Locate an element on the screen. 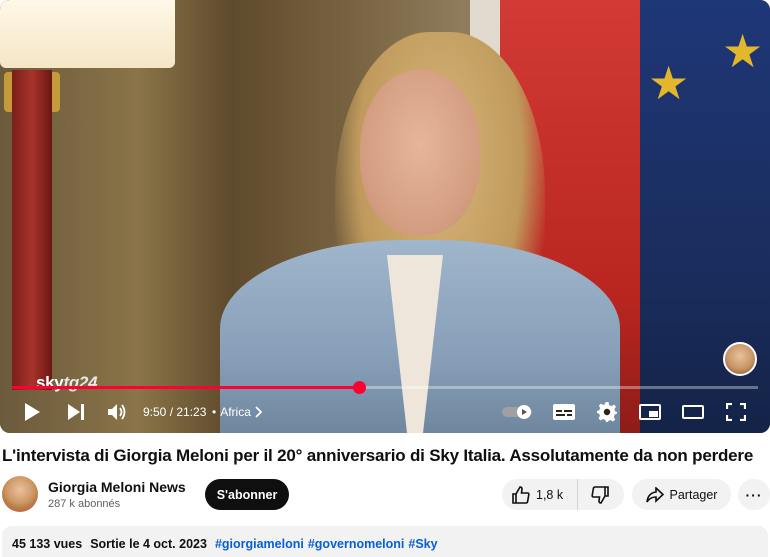 The image size is (770, 557). subscriber-count: 287 k abonnés is located at coordinates (84, 504).